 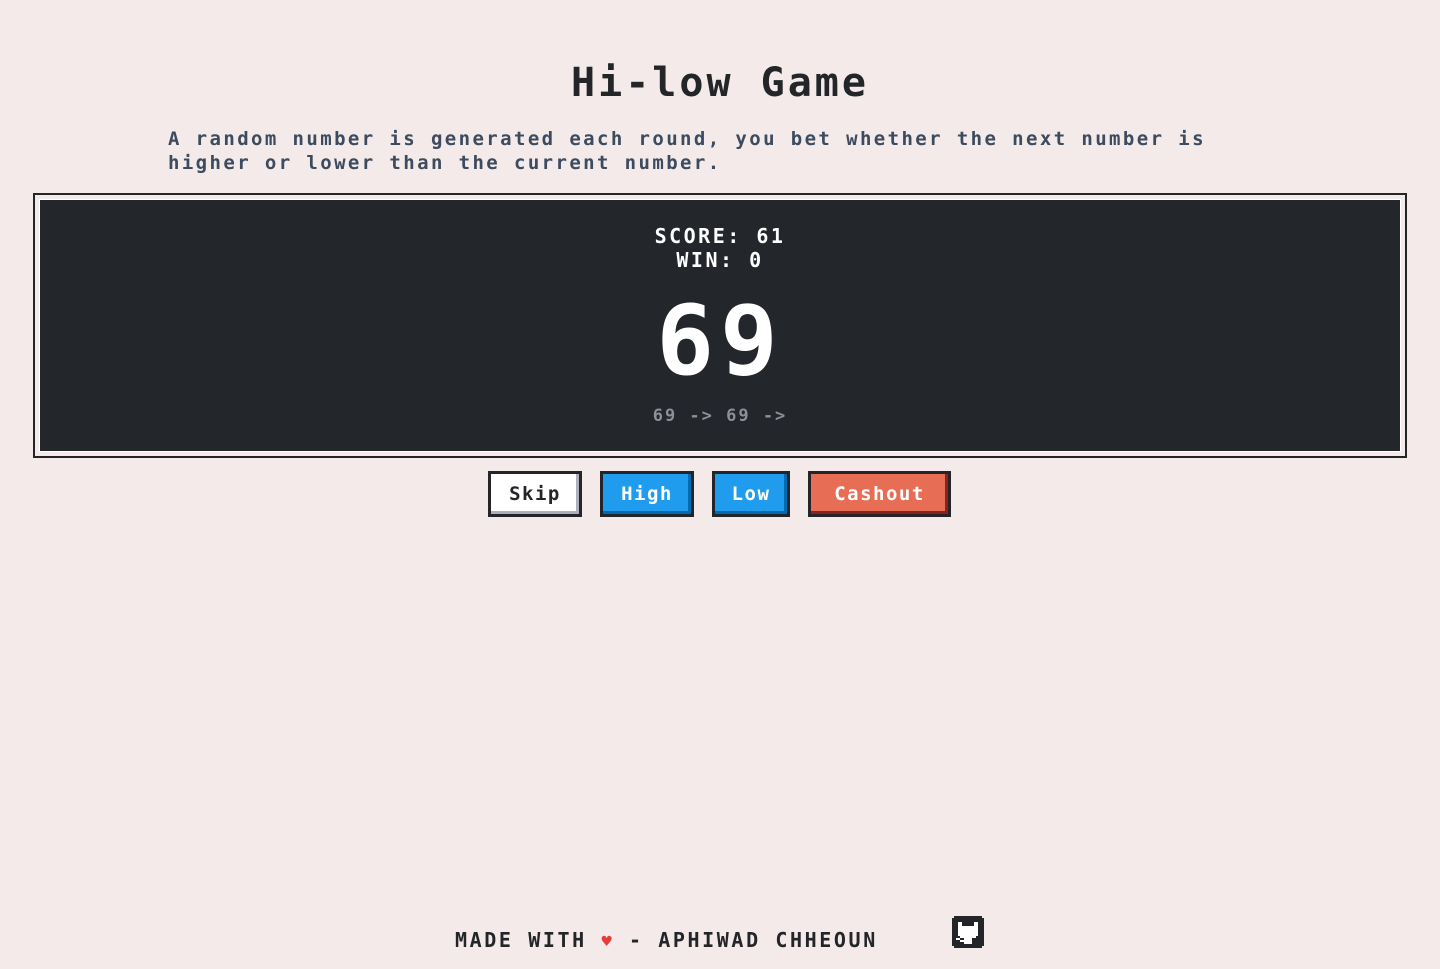 What do you see at coordinates (521, 940) in the screenshot?
I see `made-with-text: MADE WITH` at bounding box center [521, 940].